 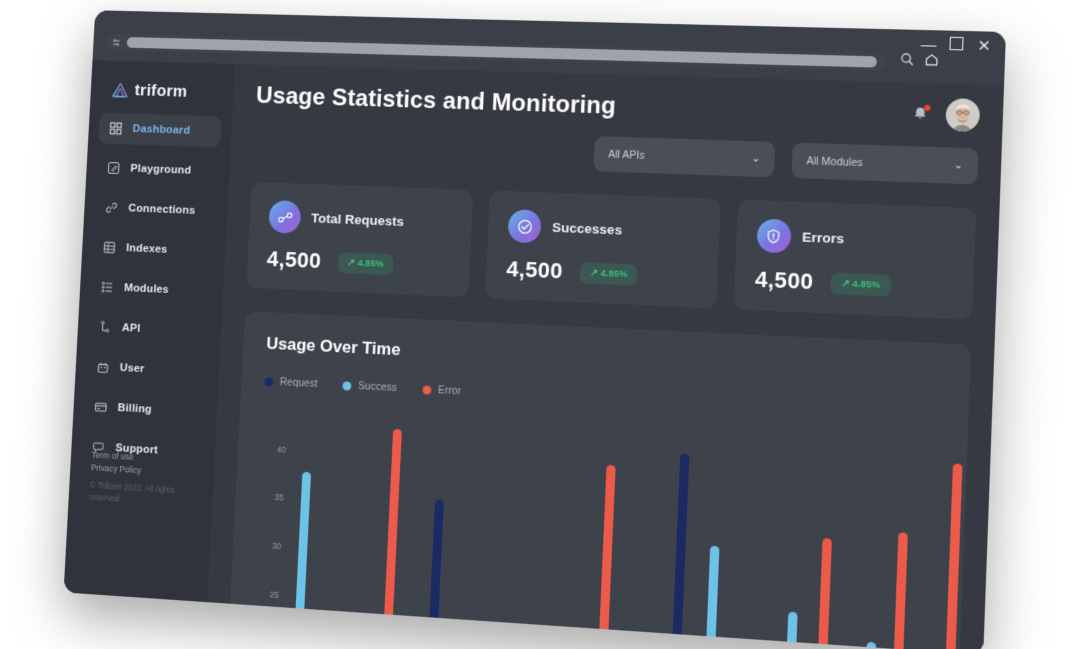 I want to click on chart-legend: Request Success Error, so click(x=603, y=398).